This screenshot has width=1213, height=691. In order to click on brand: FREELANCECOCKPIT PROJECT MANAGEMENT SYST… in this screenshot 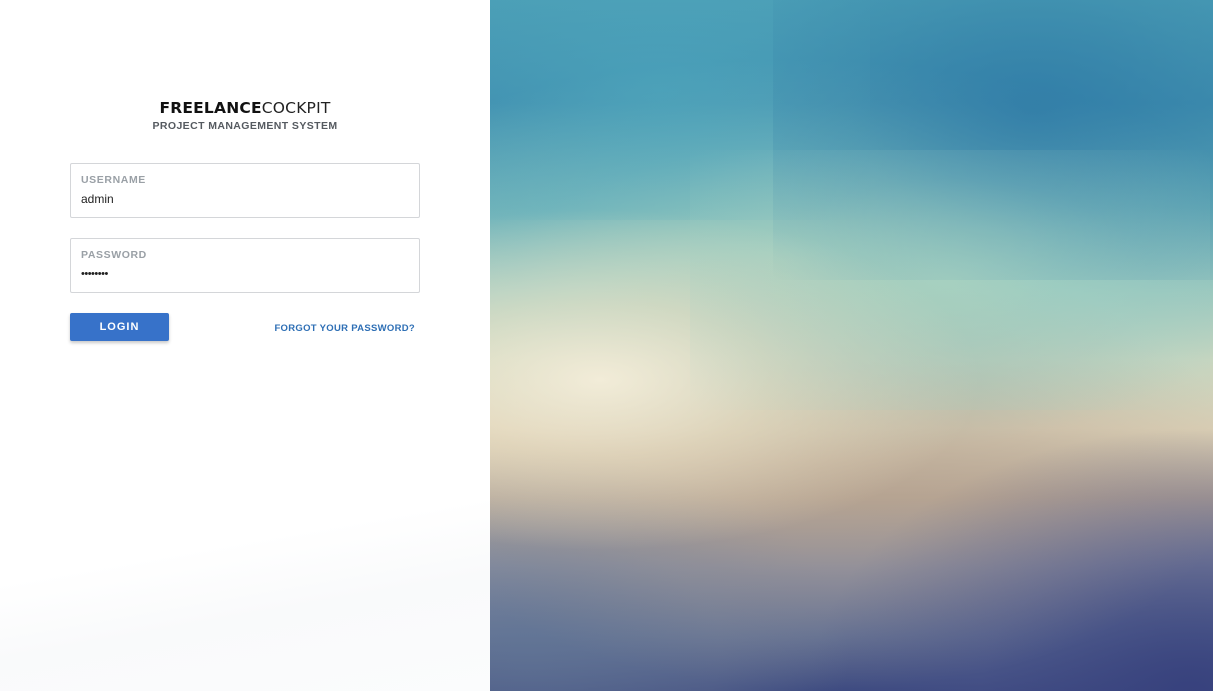, I will do `click(245, 115)`.